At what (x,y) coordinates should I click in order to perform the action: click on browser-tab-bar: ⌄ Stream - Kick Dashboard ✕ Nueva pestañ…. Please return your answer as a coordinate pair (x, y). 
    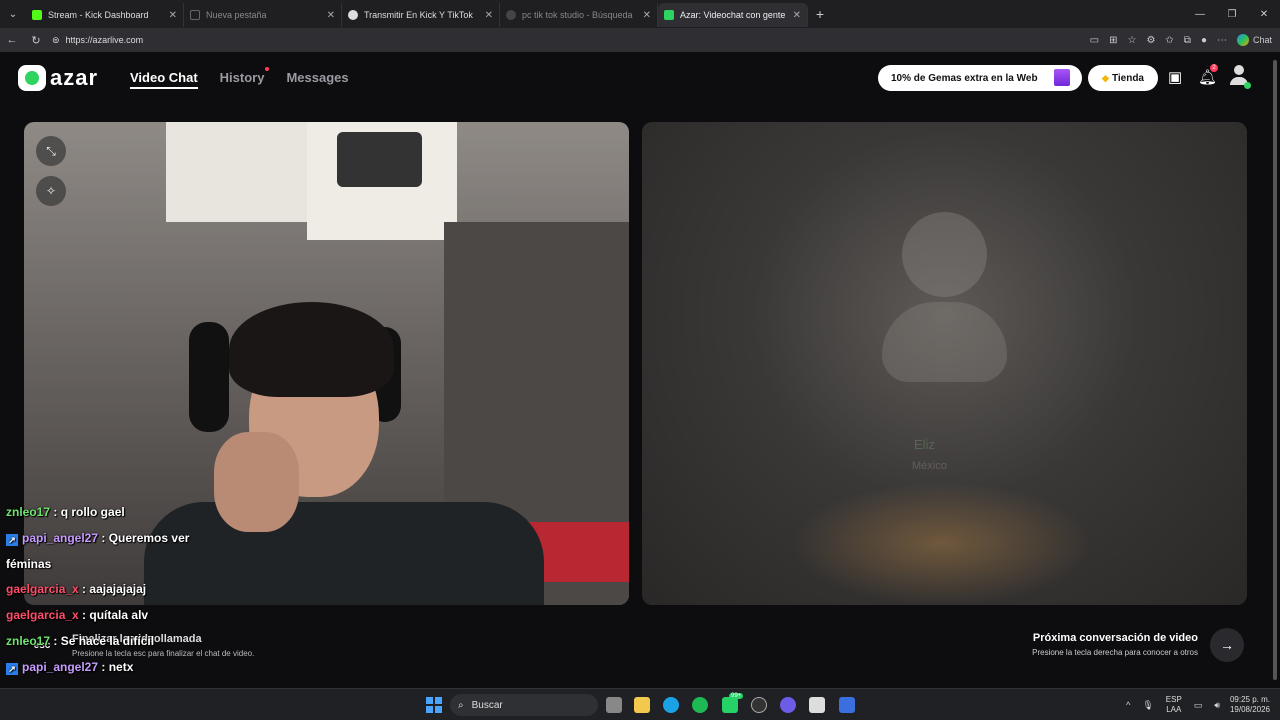
    Looking at the image, I should click on (640, 14).